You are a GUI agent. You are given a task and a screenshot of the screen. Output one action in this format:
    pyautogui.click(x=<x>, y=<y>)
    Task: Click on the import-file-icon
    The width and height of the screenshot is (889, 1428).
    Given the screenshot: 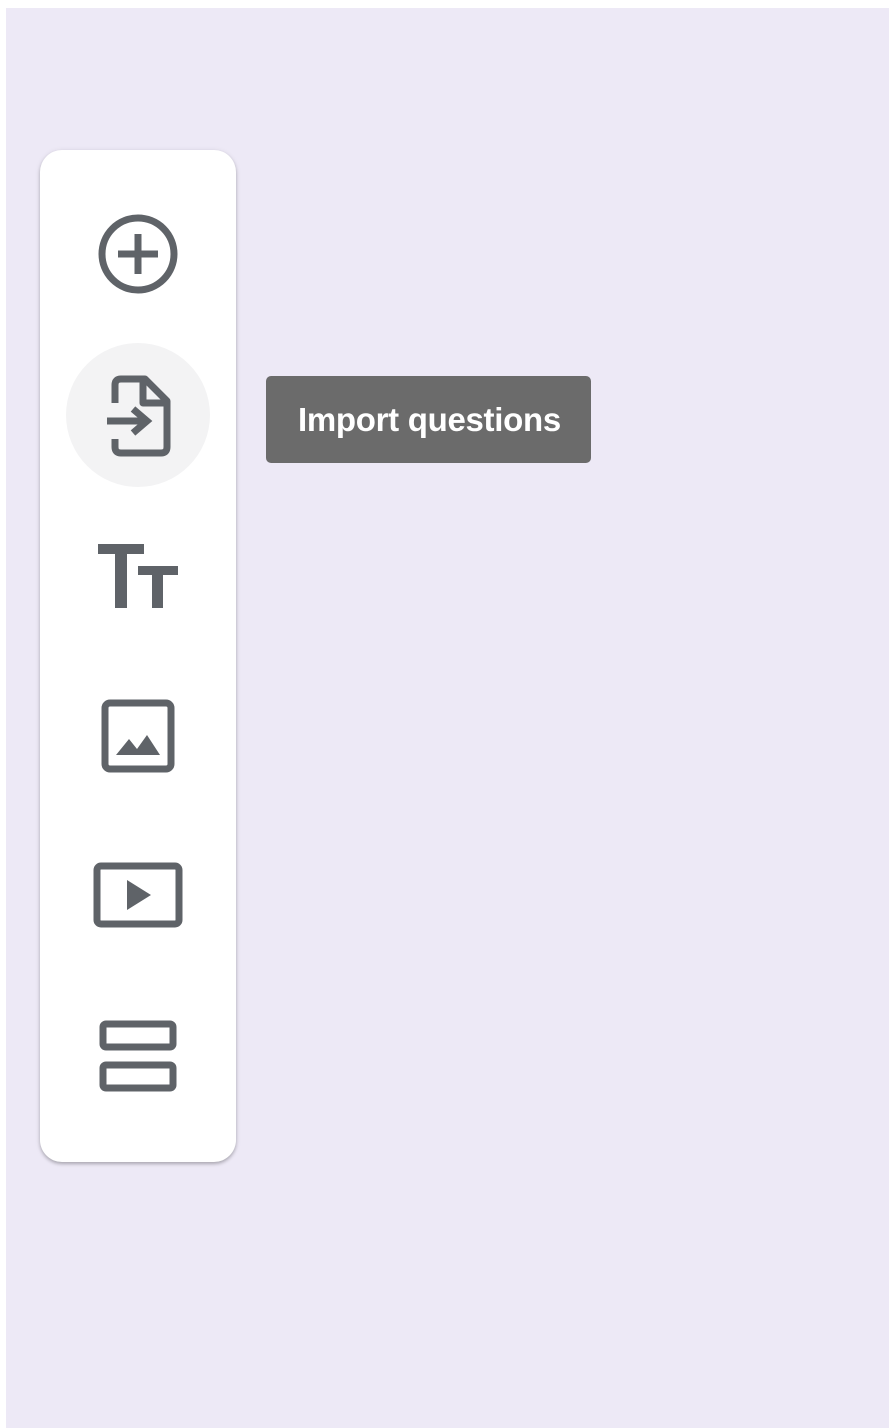 What is the action you would take?
    pyautogui.click(x=139, y=416)
    